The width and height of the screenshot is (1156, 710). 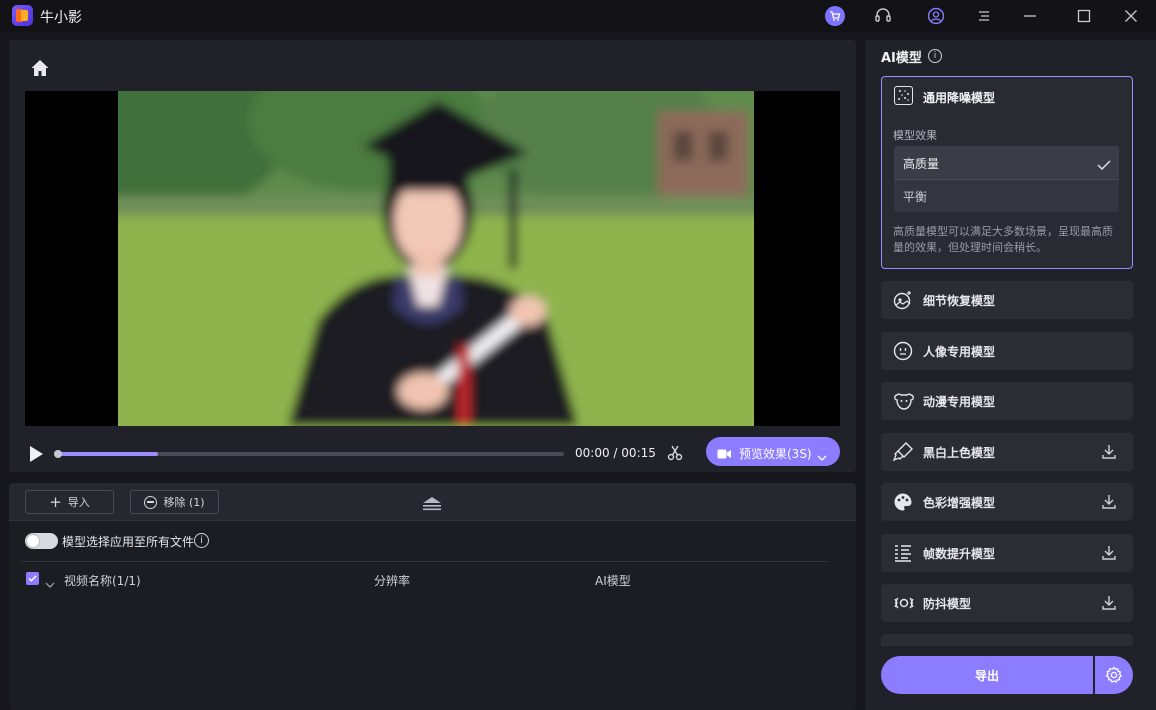 What do you see at coordinates (724, 452) in the screenshot?
I see `video-camera-icon` at bounding box center [724, 452].